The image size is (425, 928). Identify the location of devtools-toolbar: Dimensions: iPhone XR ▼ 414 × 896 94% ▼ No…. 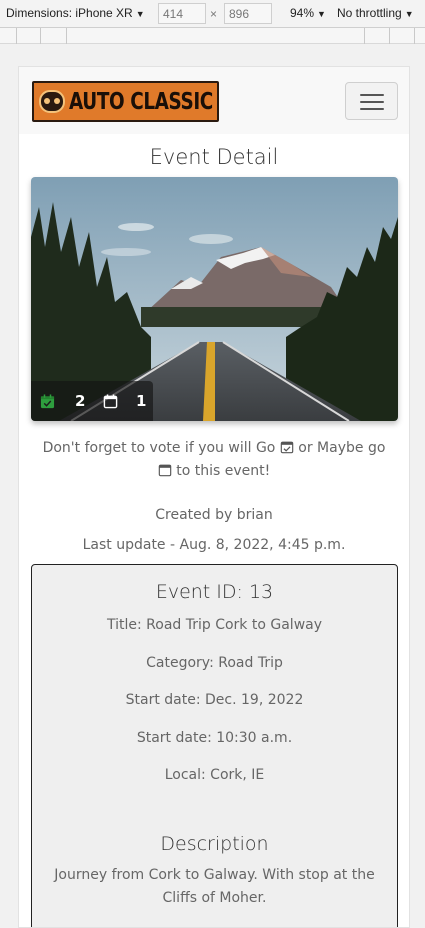
(212, 14).